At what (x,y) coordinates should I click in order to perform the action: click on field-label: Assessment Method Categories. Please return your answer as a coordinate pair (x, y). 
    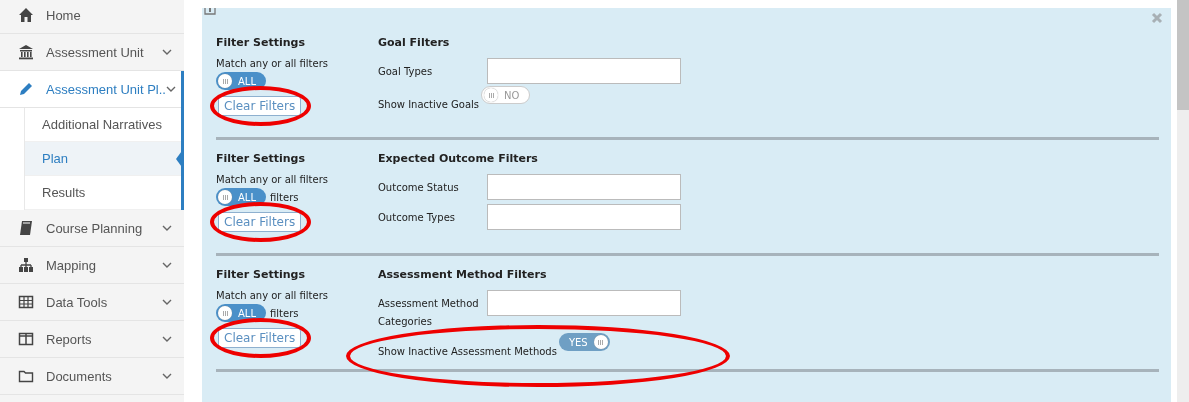
    Looking at the image, I should click on (429, 313).